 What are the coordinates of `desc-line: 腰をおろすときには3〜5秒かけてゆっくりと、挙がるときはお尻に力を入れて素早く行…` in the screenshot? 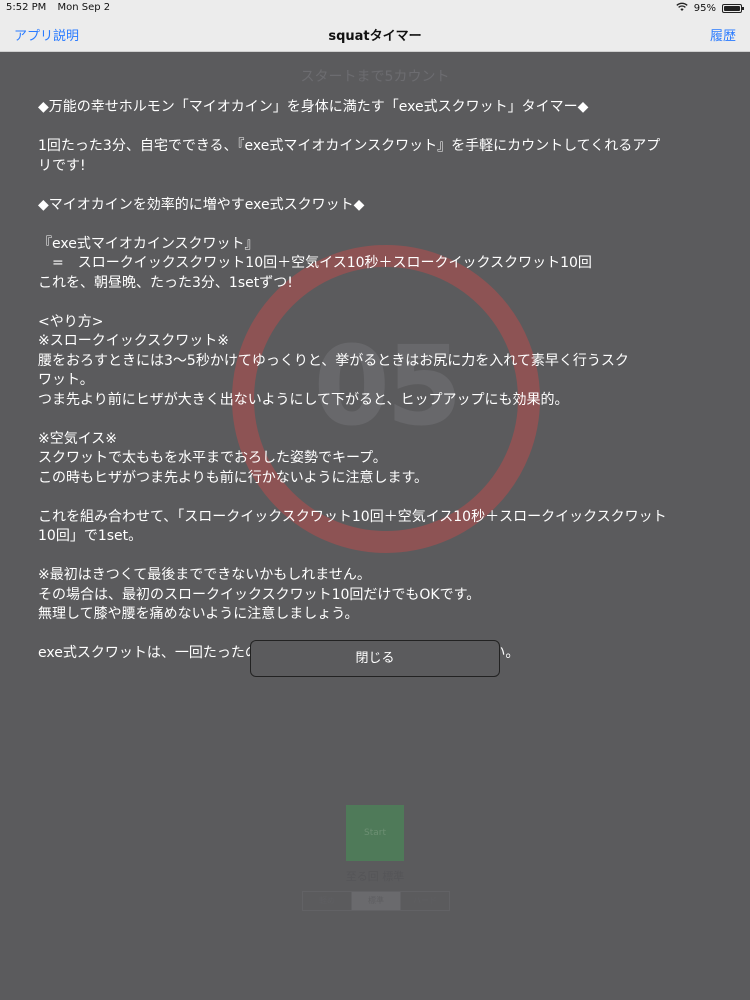 It's located at (333, 360).